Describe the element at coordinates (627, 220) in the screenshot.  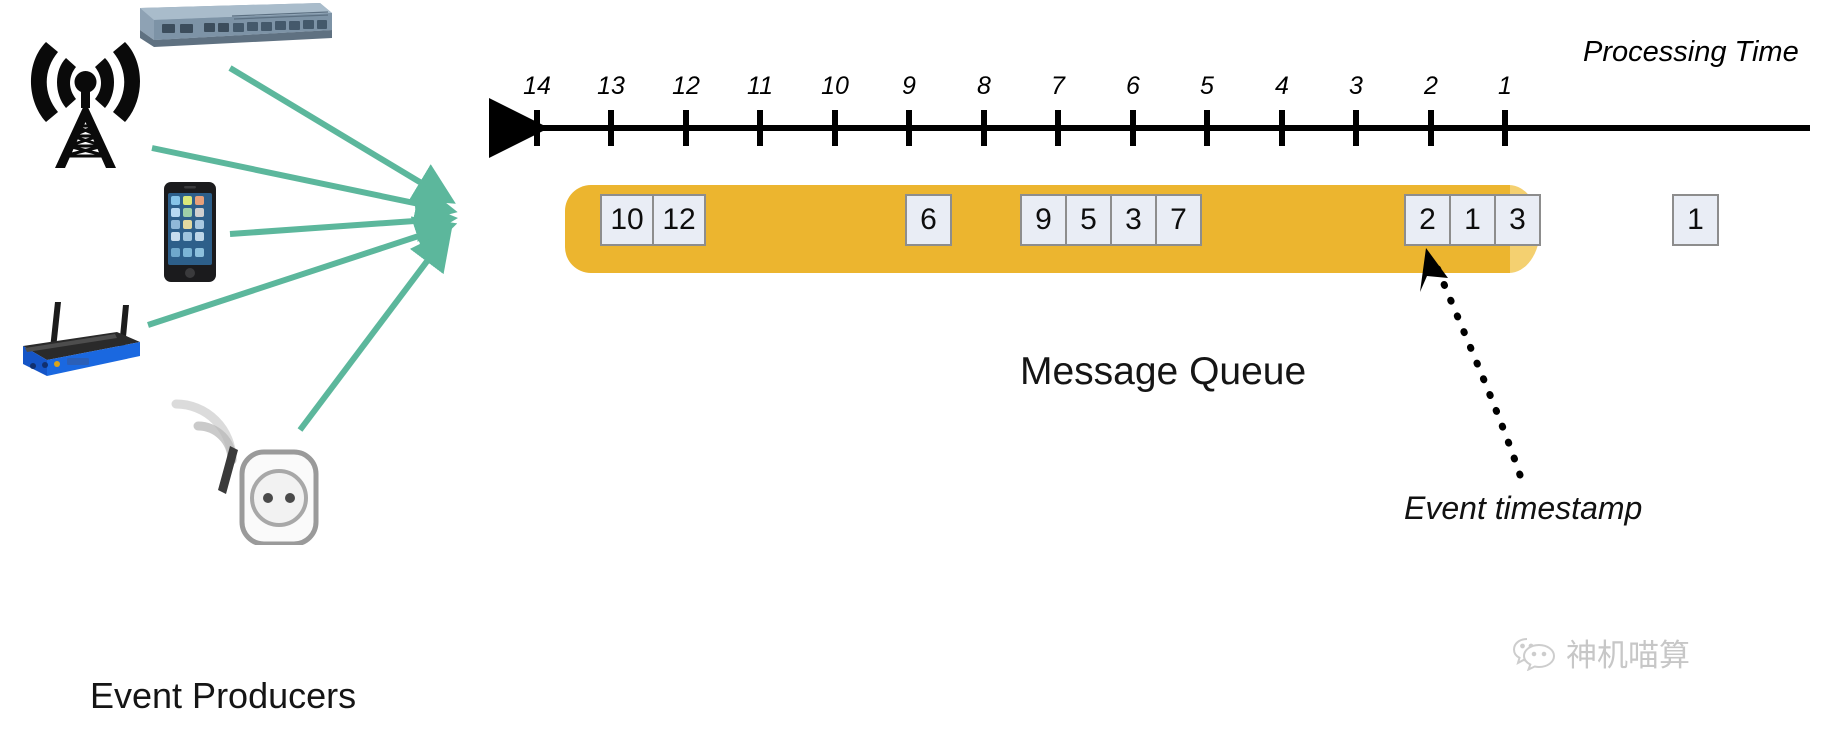
I see `message-box: 10` at that location.